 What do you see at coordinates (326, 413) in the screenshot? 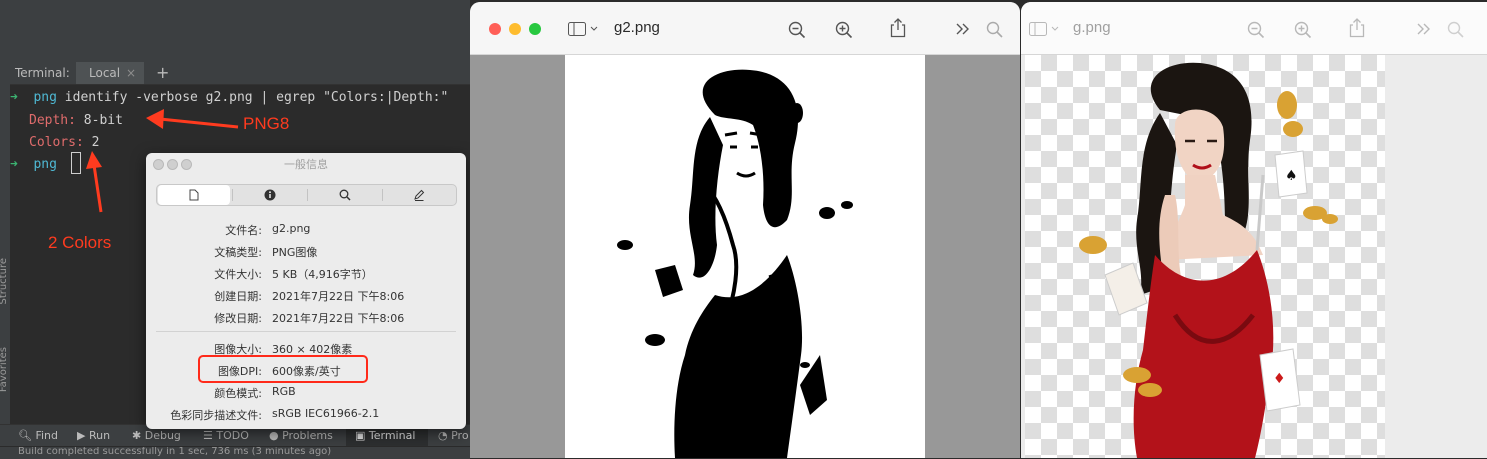
I see `color-profile-value: sRGB IEC61966-2.1` at bounding box center [326, 413].